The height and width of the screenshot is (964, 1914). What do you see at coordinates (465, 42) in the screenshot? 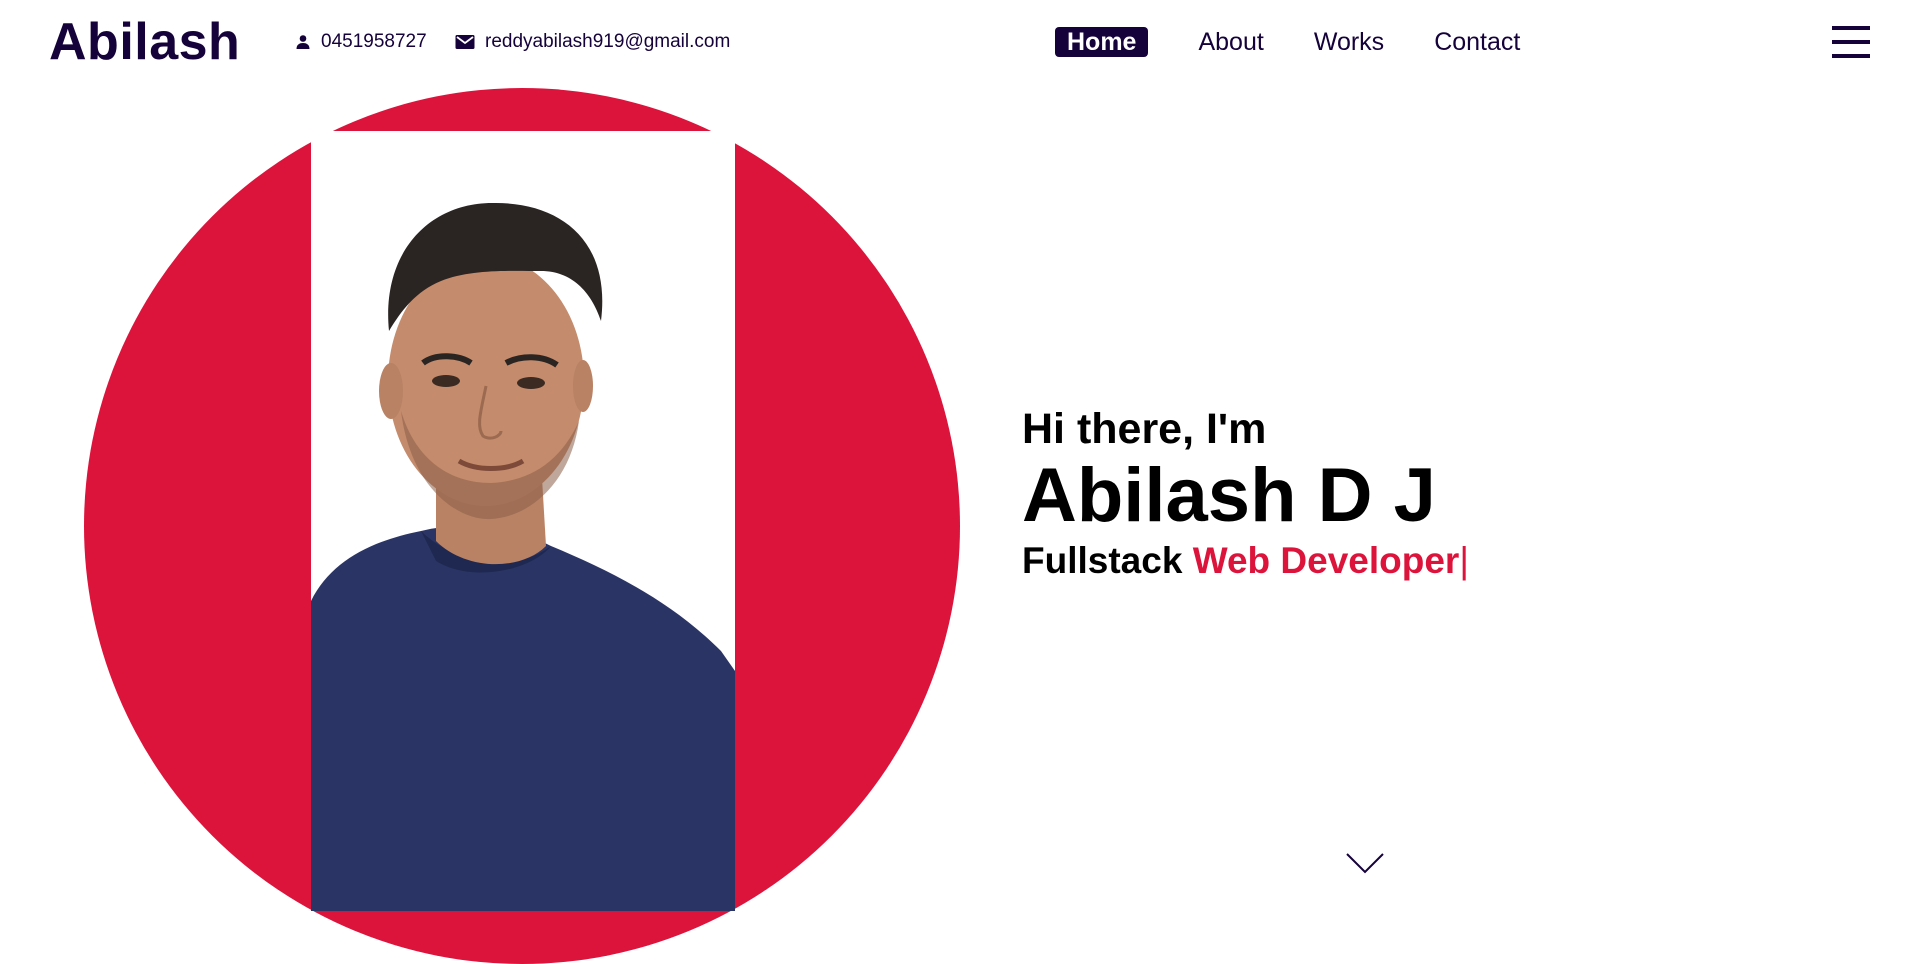
I see `mail-icon` at bounding box center [465, 42].